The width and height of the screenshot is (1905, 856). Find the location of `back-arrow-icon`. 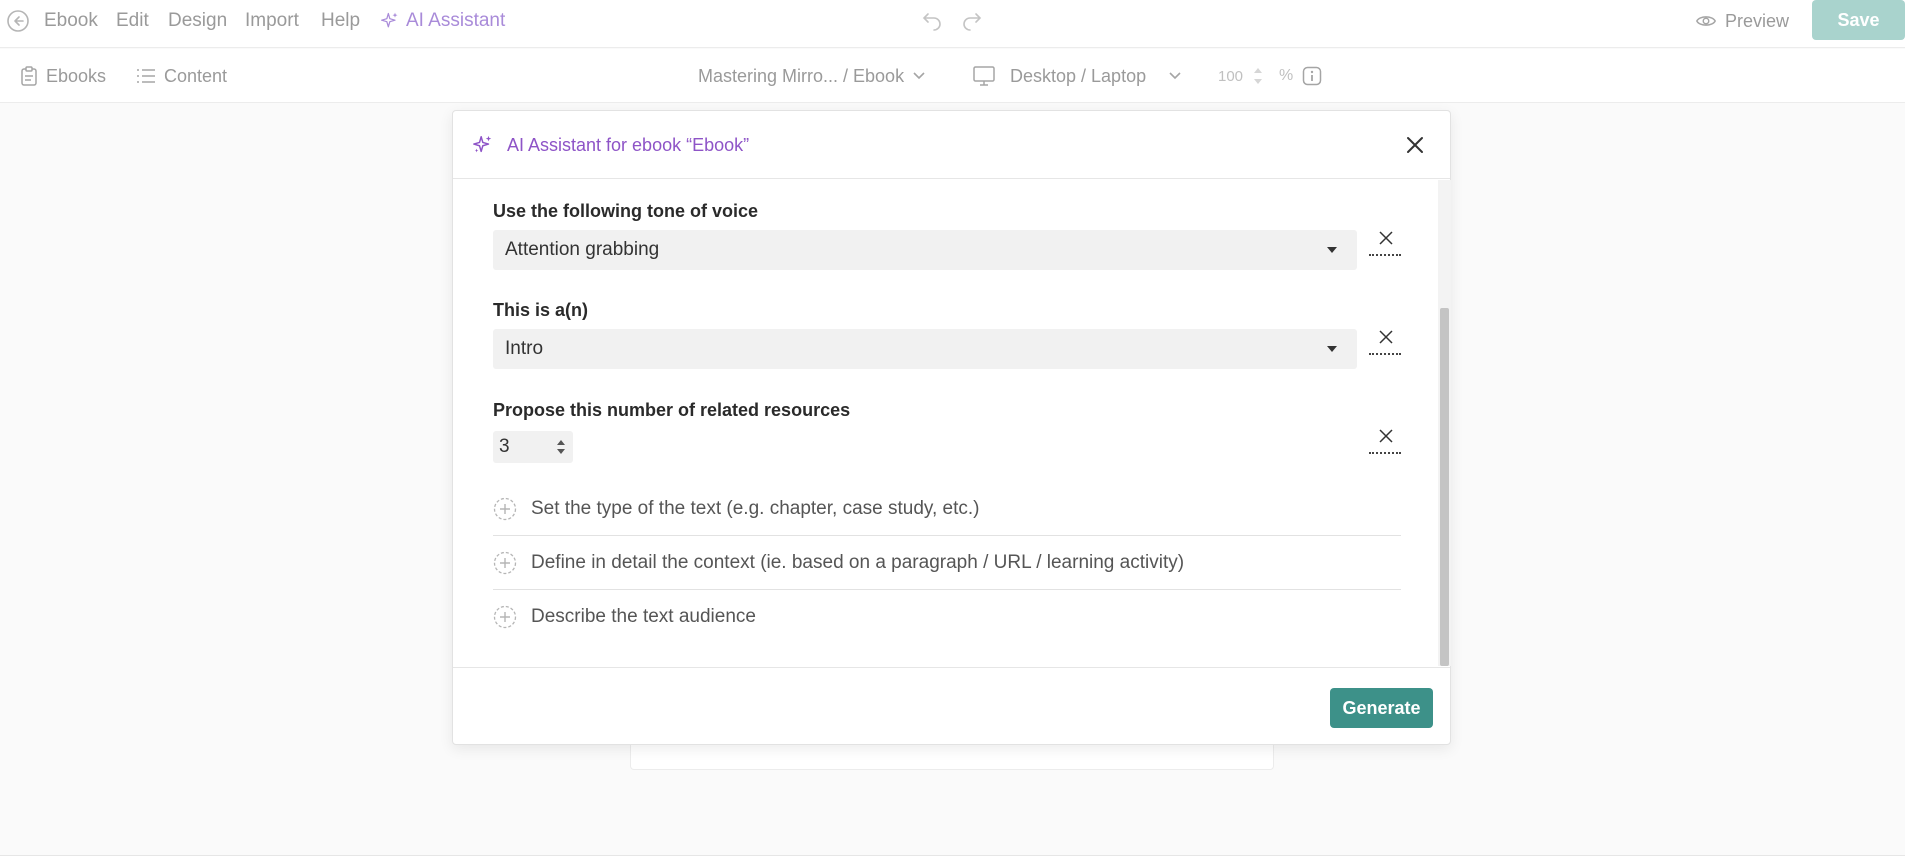

back-arrow-icon is located at coordinates (18, 21).